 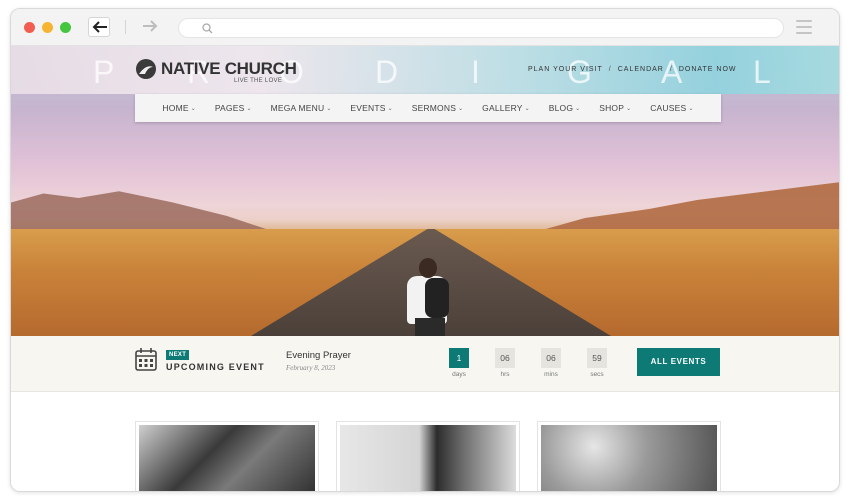 What do you see at coordinates (125, 27) in the screenshot?
I see `toolbar-divider` at bounding box center [125, 27].